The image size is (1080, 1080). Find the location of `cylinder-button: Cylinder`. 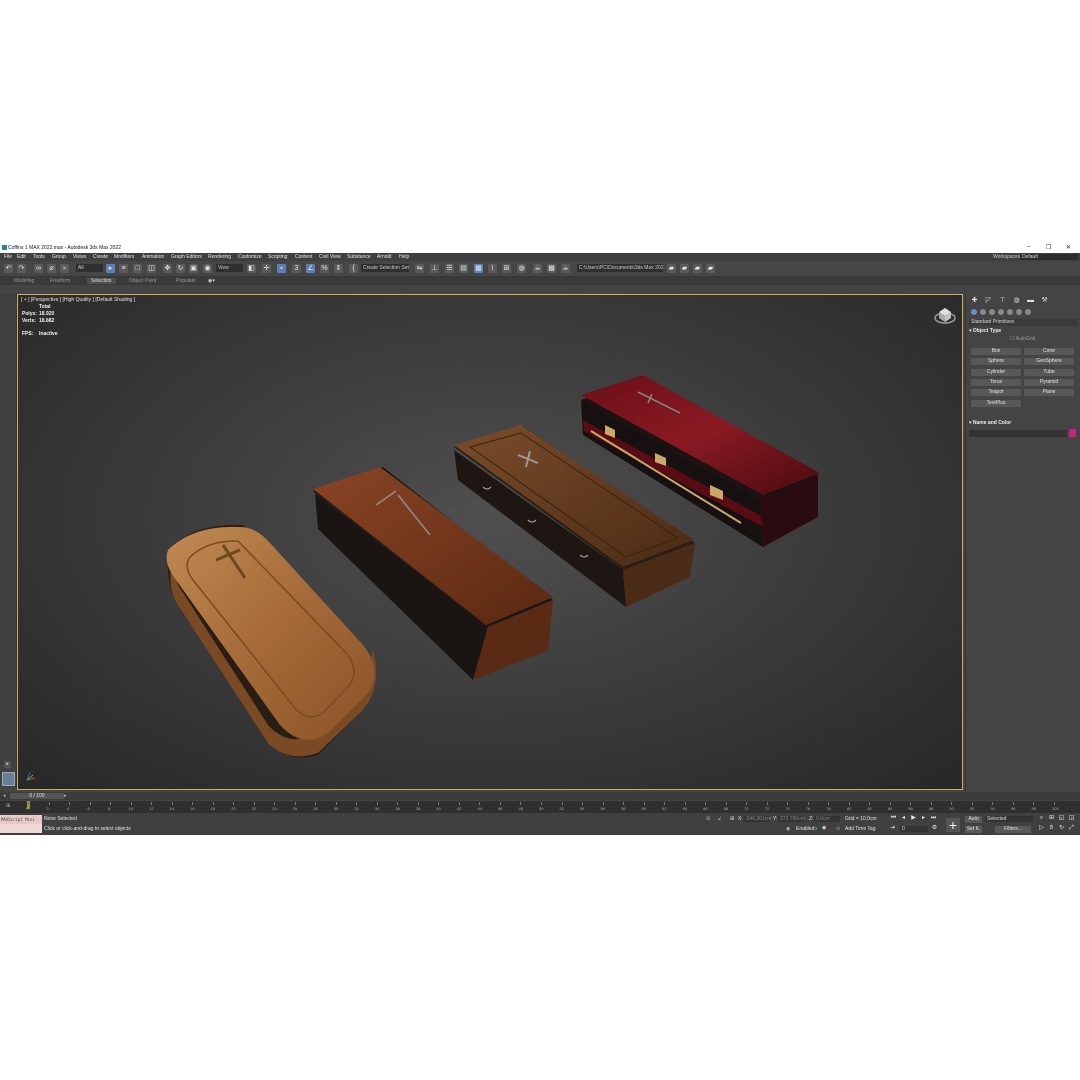

cylinder-button: Cylinder is located at coordinates (996, 372).